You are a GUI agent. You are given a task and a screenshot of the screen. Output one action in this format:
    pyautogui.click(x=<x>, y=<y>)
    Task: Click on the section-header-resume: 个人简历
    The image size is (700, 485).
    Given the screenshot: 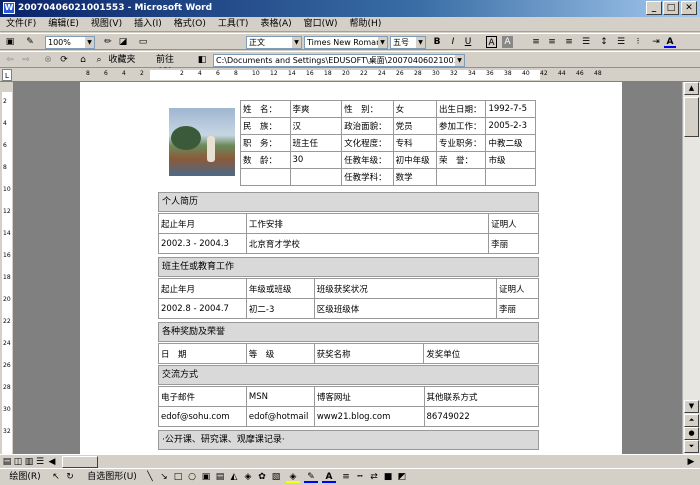 What is the action you would take?
    pyautogui.click(x=348, y=202)
    